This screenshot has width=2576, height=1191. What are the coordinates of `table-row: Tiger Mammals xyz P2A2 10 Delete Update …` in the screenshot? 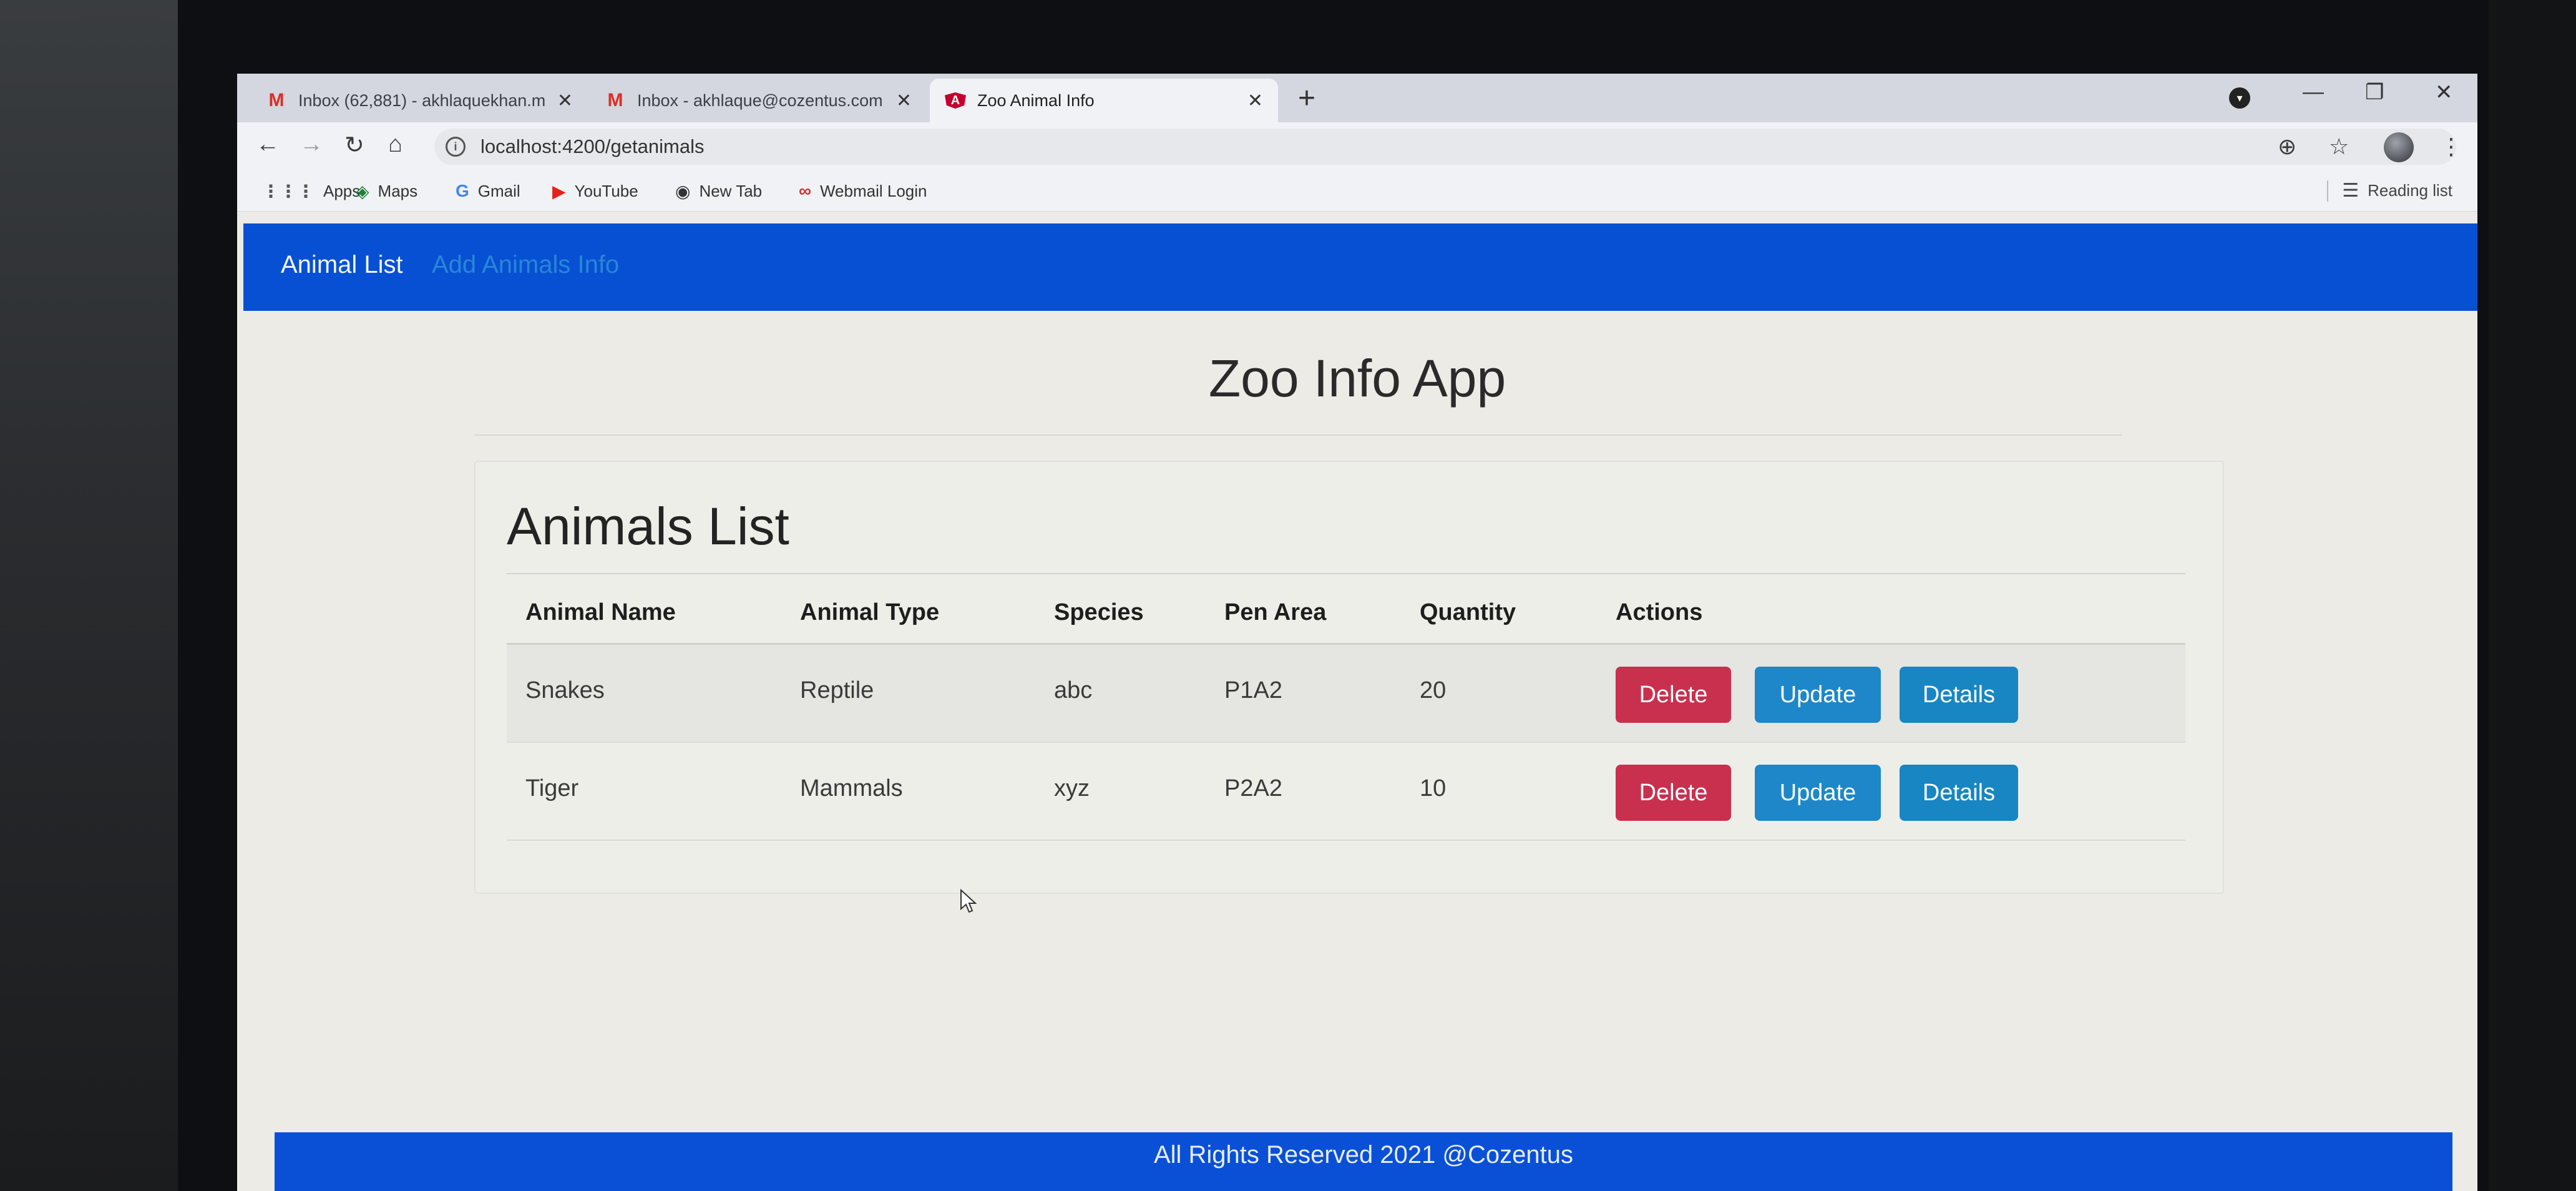 It's located at (1346, 792).